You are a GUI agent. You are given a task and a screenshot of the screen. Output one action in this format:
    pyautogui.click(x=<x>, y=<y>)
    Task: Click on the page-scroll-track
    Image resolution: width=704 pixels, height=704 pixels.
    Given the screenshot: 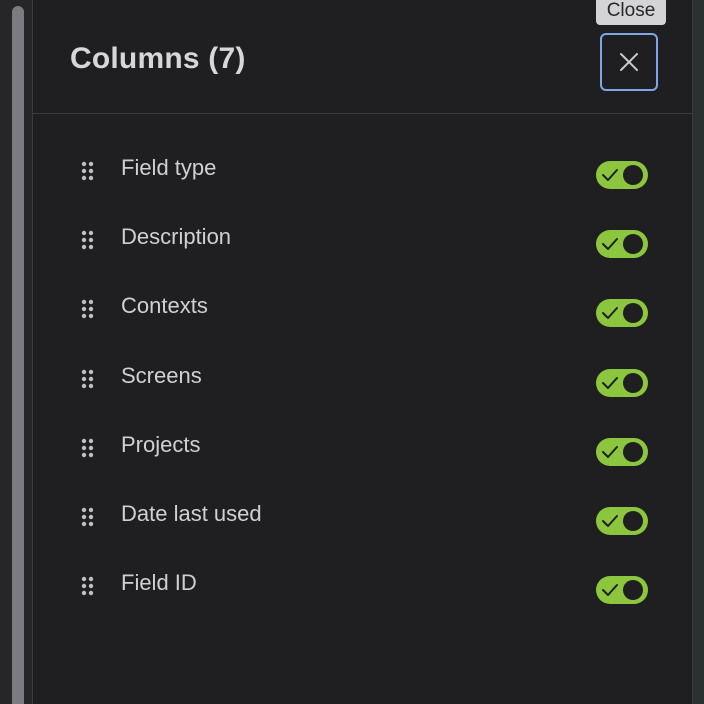 What is the action you would take?
    pyautogui.click(x=16, y=352)
    